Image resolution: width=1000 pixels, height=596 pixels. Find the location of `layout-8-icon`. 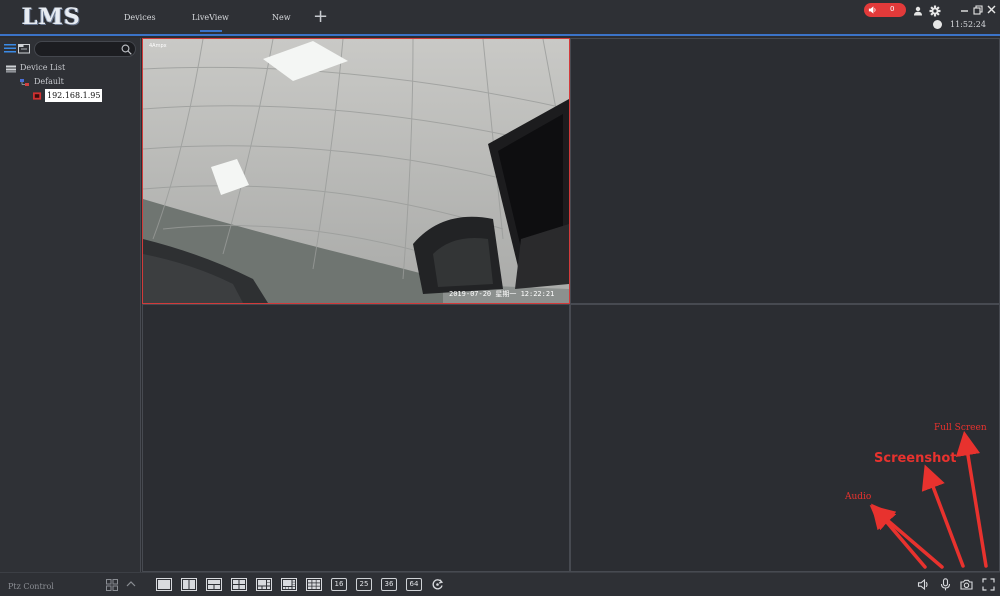

layout-8-icon is located at coordinates (289, 584).